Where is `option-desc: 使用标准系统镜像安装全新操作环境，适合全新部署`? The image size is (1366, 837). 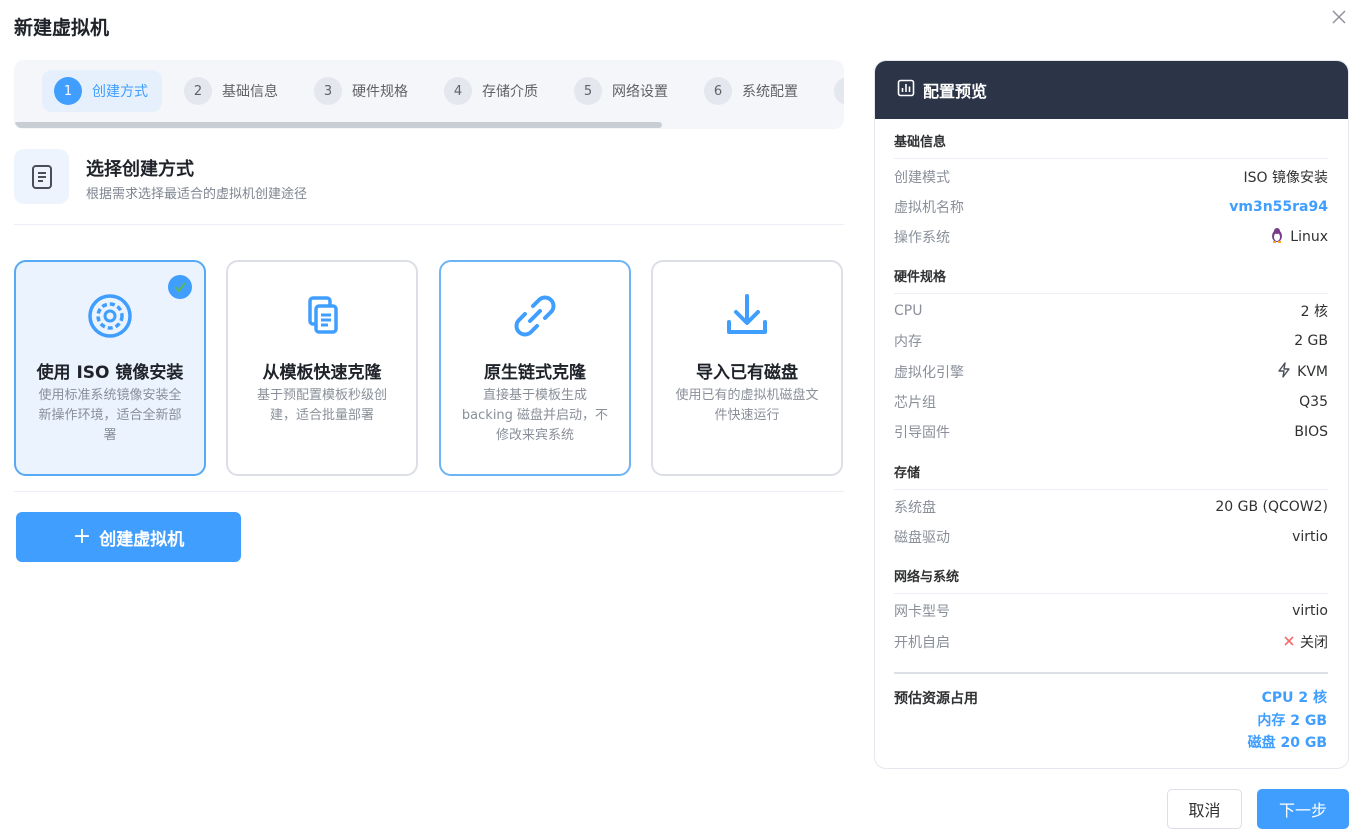 option-desc: 使用标准系统镜像安装全新操作环境，适合全新部署 is located at coordinates (110, 415).